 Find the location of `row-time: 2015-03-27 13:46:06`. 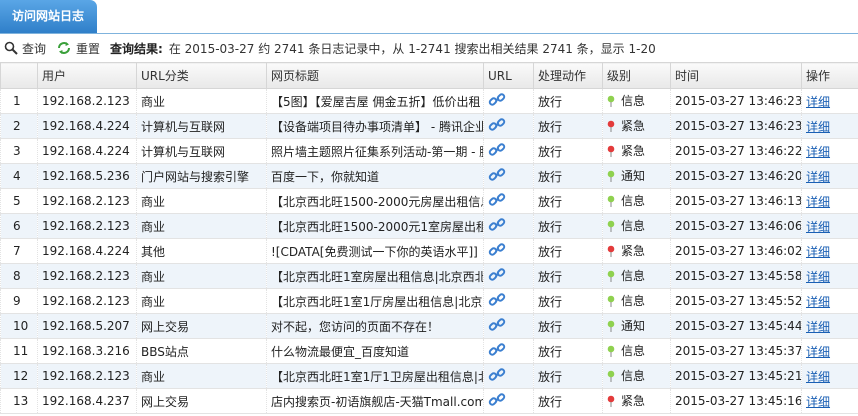

row-time: 2015-03-27 13:46:06 is located at coordinates (736, 226).